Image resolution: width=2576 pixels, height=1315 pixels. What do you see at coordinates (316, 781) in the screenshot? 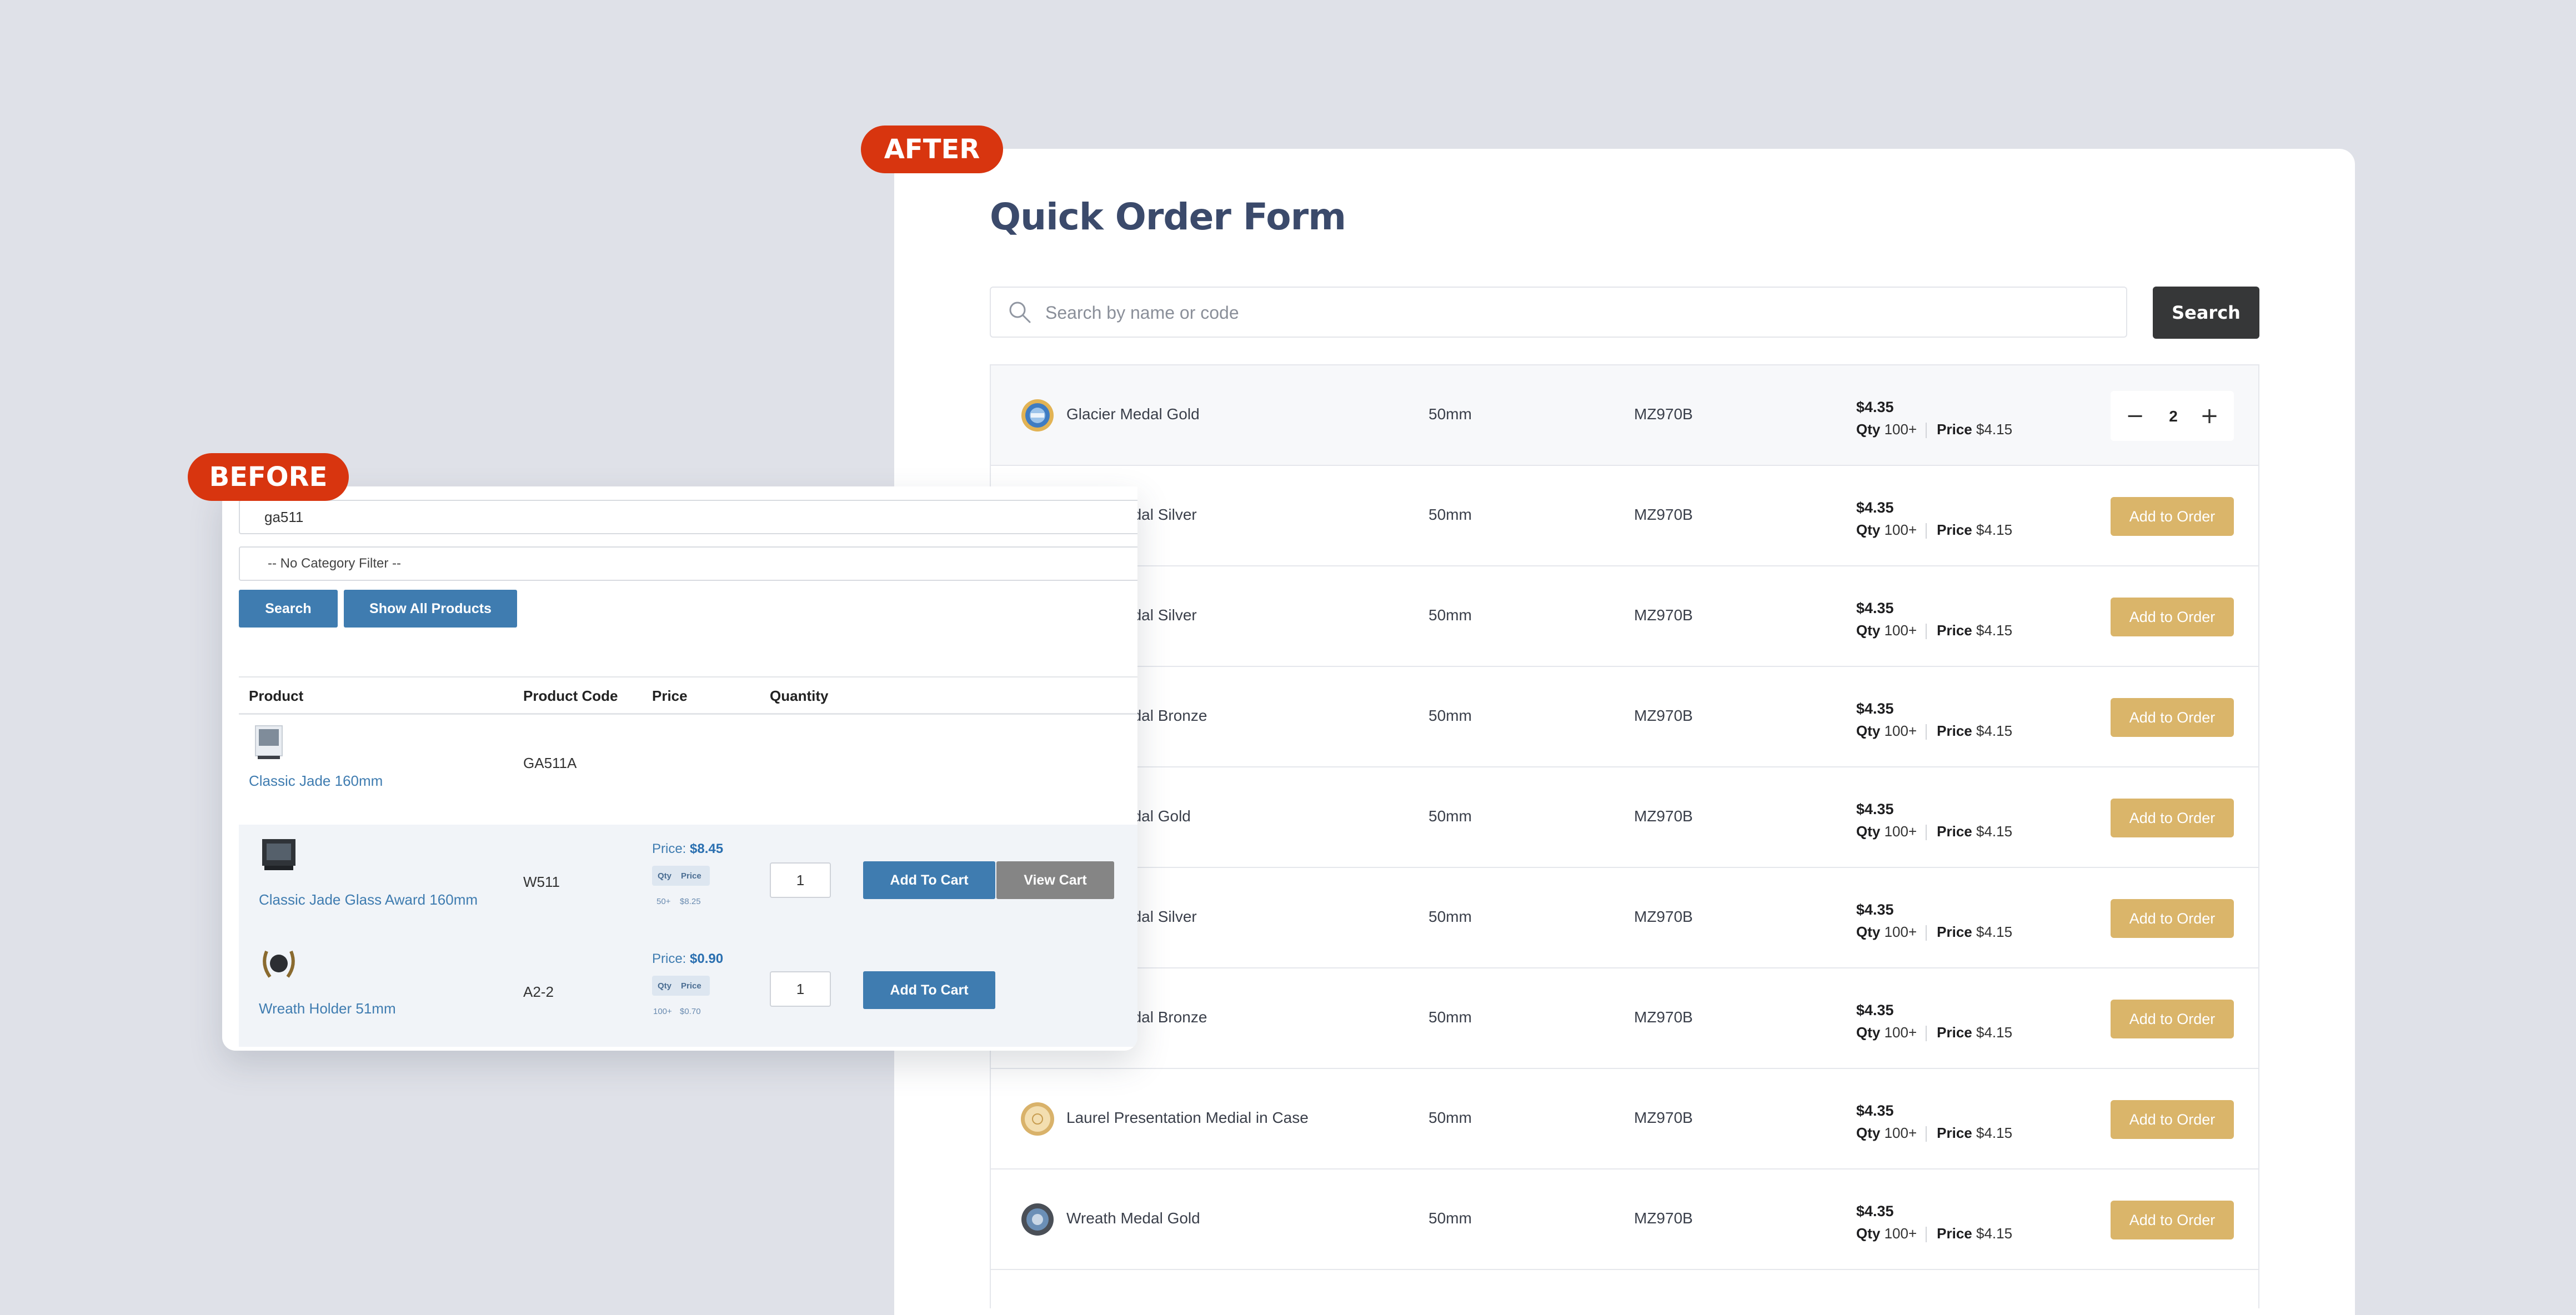
I see `product-name-link: Classic Jade 160mm` at bounding box center [316, 781].